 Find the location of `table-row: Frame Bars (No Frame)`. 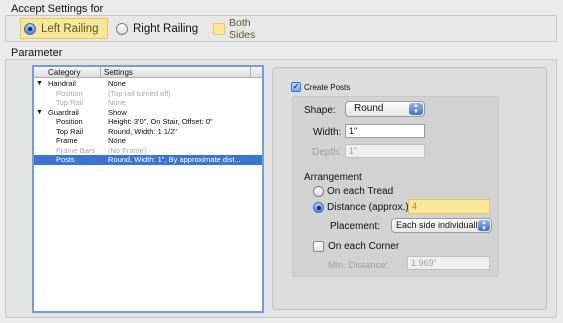

table-row: Frame Bars (No Frame) is located at coordinates (148, 151).